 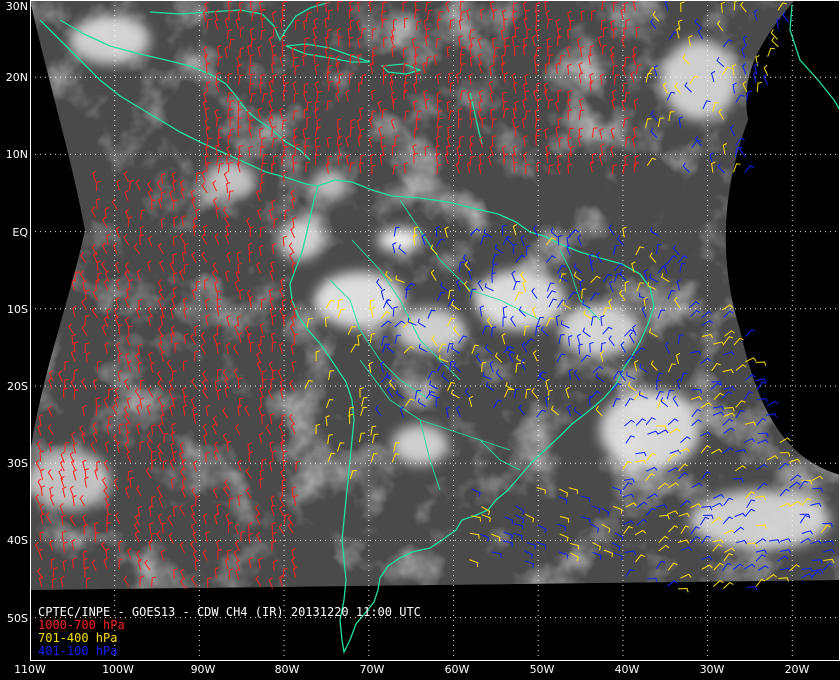 What do you see at coordinates (30, 669) in the screenshot?
I see `lon-label-110w: 110W` at bounding box center [30, 669].